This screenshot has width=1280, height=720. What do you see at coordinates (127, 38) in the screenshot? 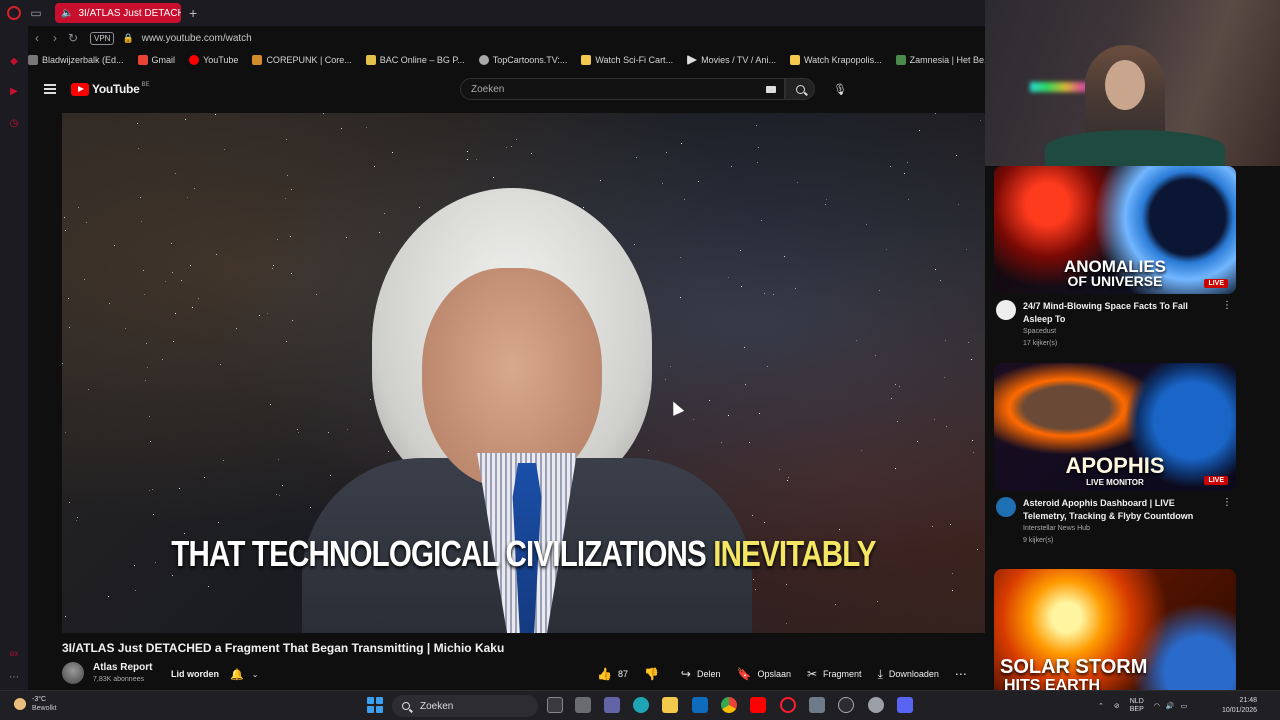
I see `lock-icon: 🔒` at bounding box center [127, 38].